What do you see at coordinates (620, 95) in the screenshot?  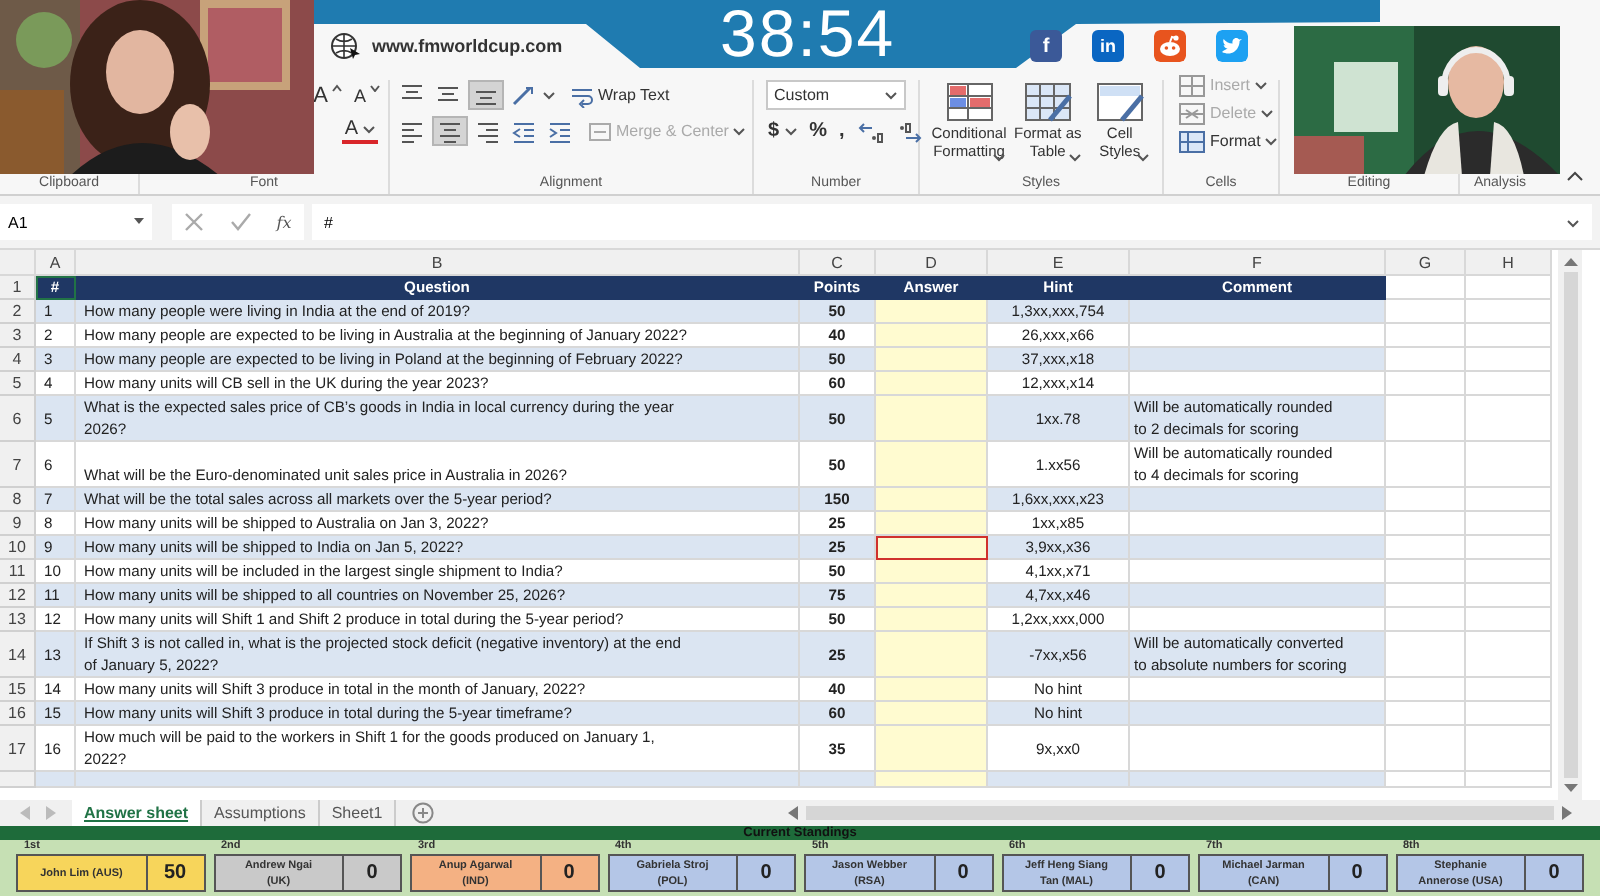 I see `wrap-text-button: Wrap Text` at bounding box center [620, 95].